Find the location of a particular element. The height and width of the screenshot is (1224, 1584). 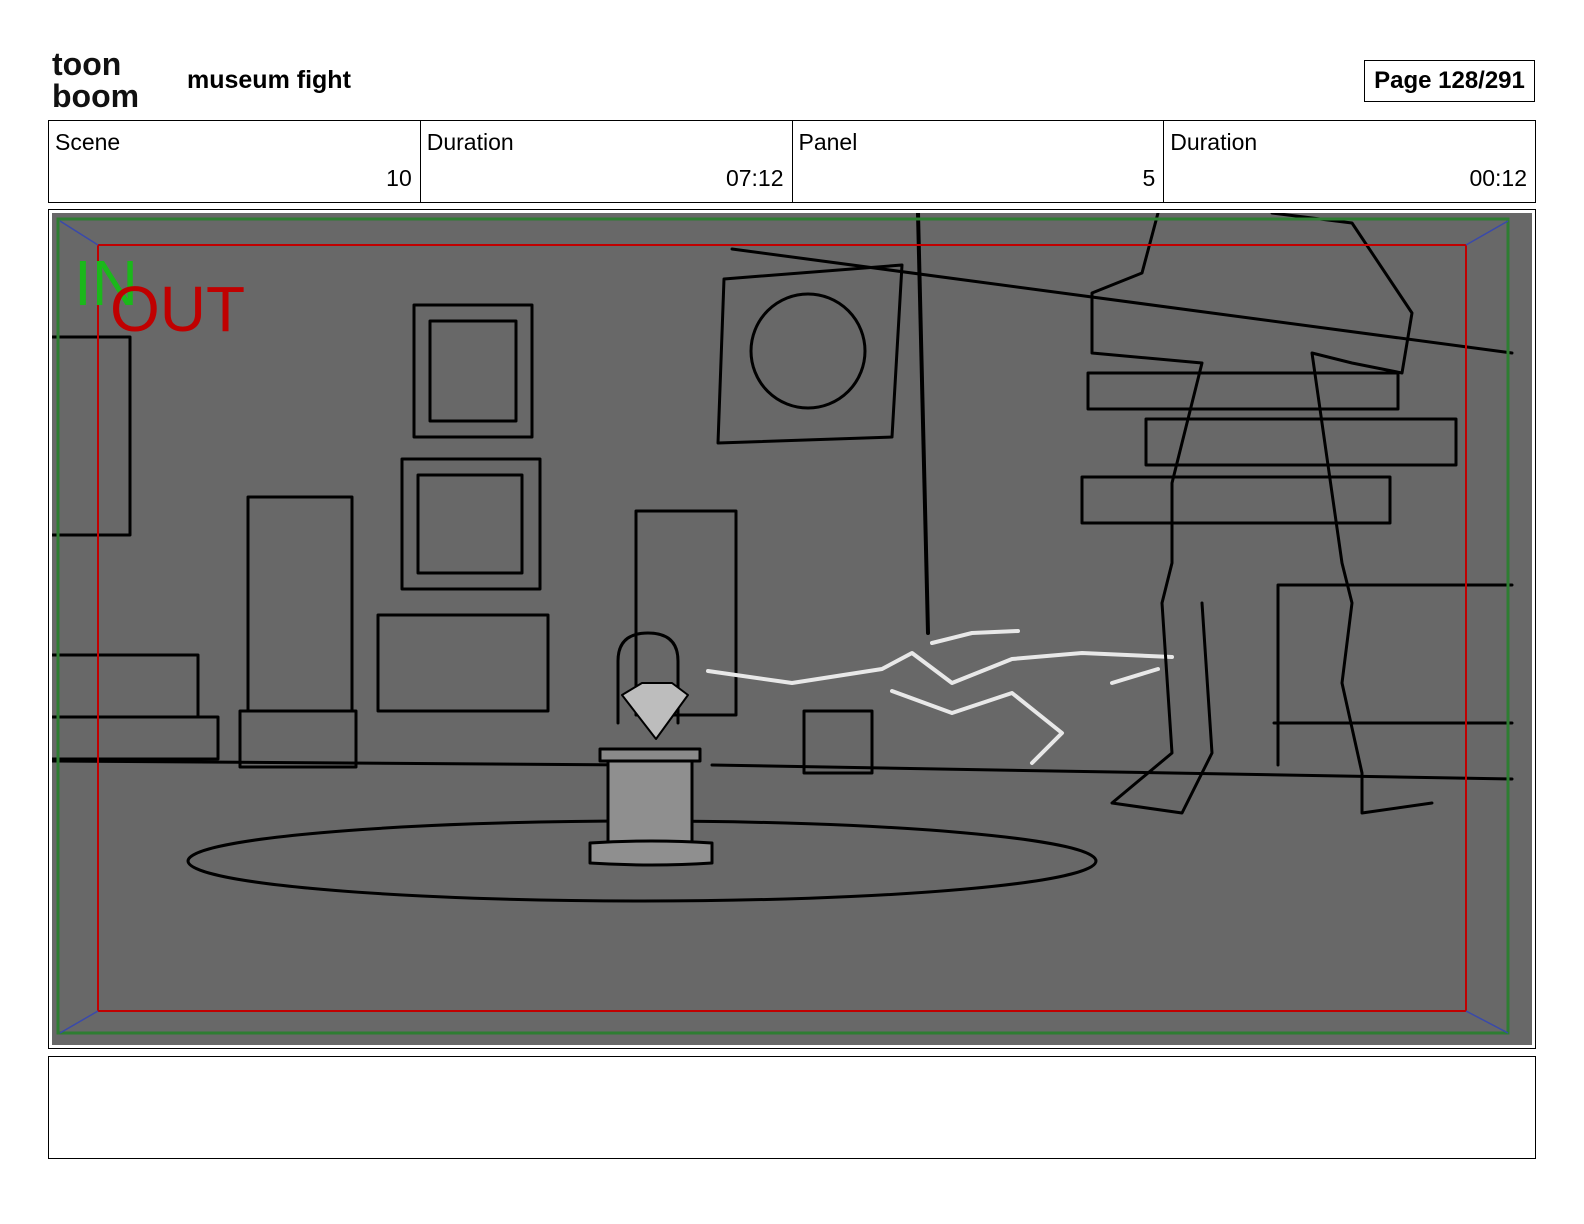

scene-duration-cell: Duration 07:12 is located at coordinates (607, 161).